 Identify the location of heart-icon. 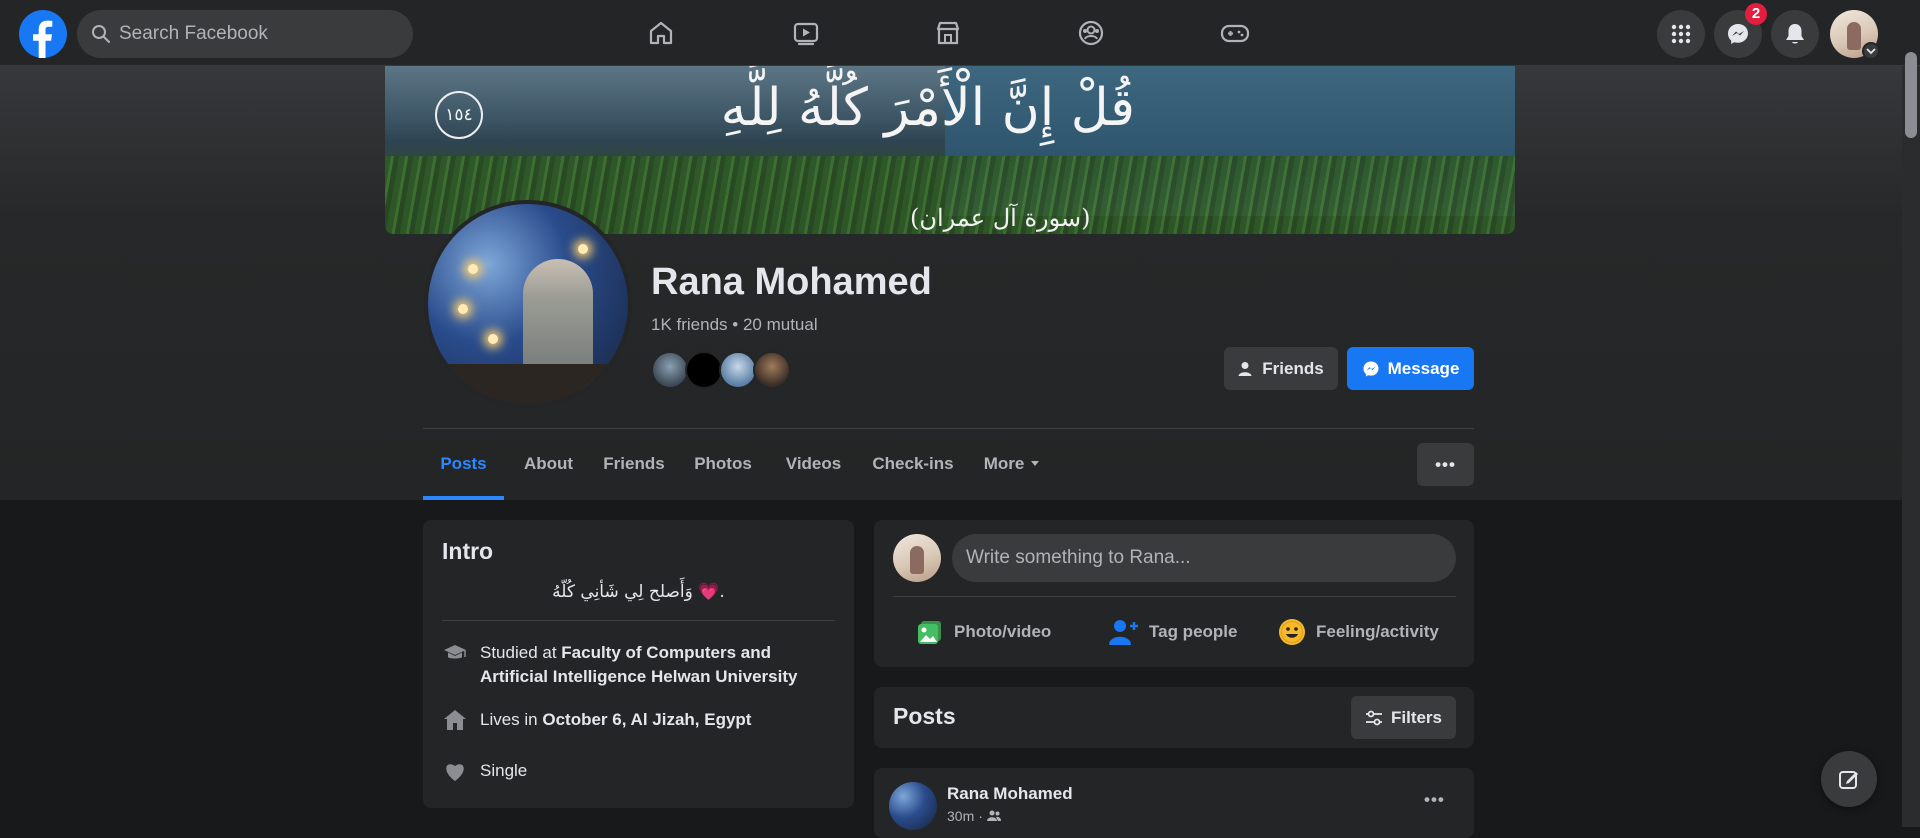
(455, 771).